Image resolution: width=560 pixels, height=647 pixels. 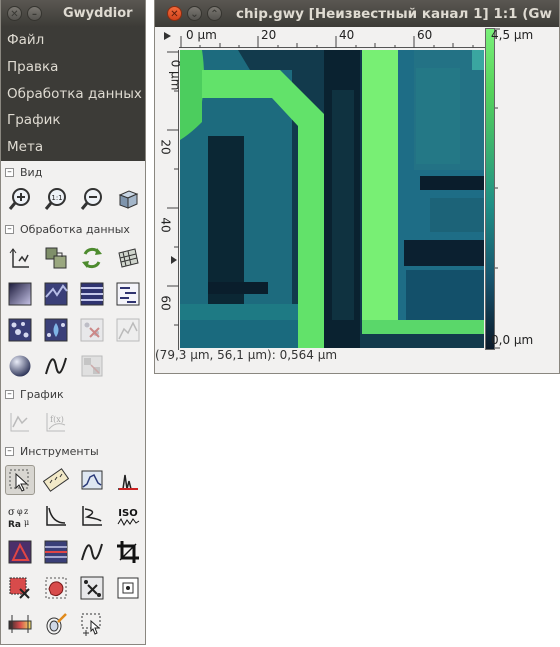 I want to click on svg-text: f(x), so click(x=57, y=419).